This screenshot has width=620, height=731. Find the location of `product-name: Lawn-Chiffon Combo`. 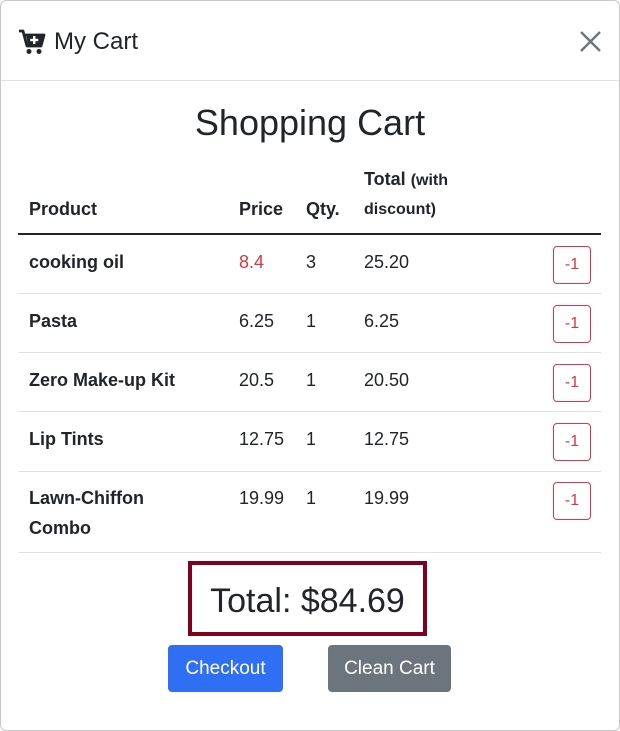

product-name: Lawn-Chiffon Combo is located at coordinates (86, 513).